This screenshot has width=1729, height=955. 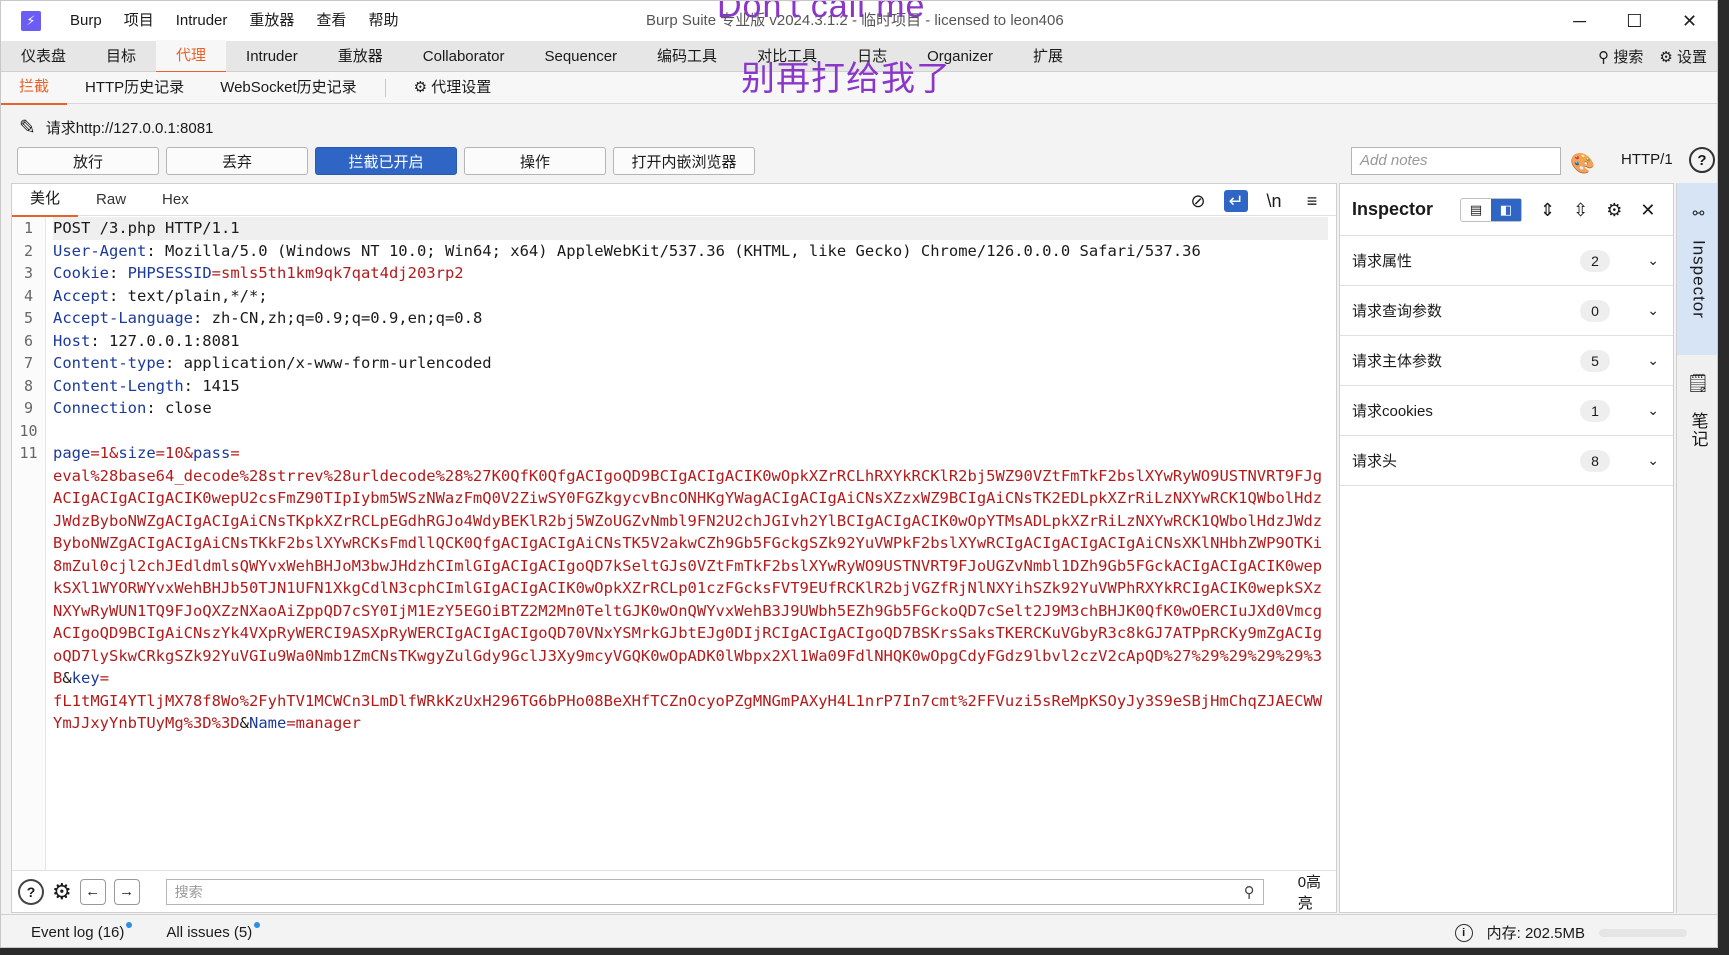 I want to click on action-button: 操作, so click(x=535, y=161).